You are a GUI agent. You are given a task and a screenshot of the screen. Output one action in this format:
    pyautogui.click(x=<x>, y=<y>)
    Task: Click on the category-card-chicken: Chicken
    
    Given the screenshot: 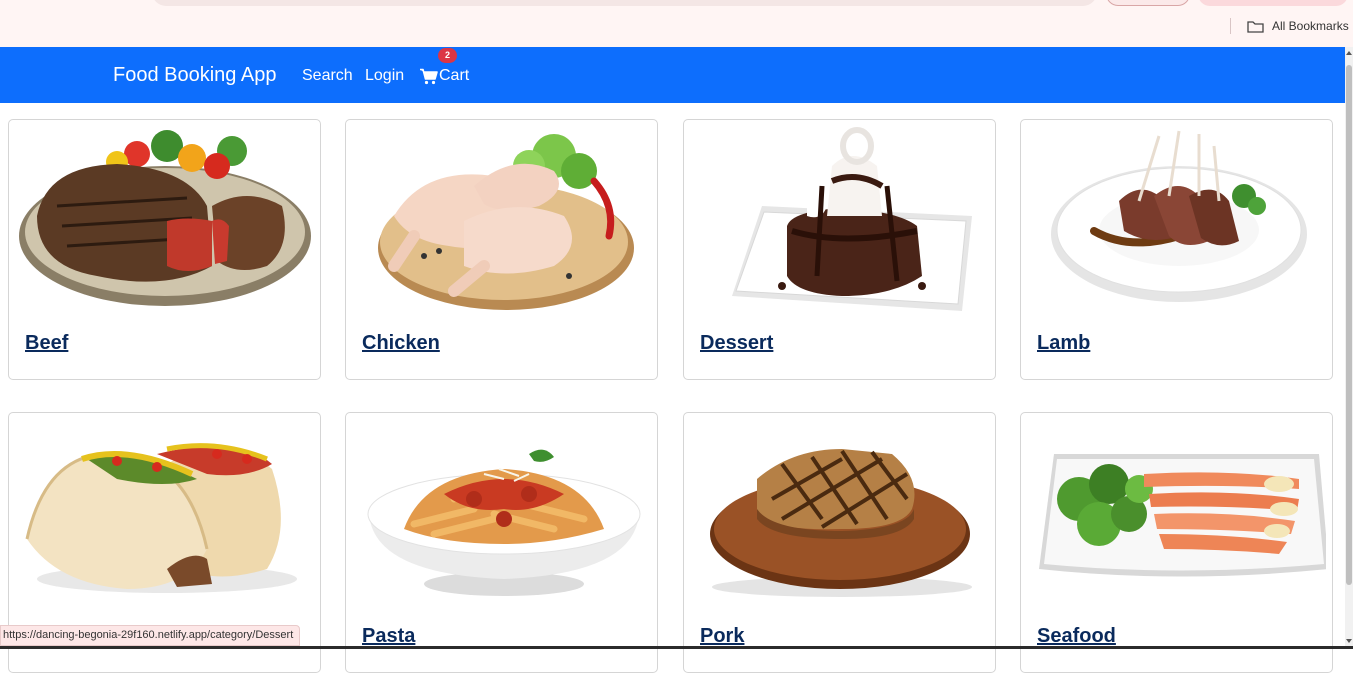 What is the action you would take?
    pyautogui.click(x=501, y=249)
    